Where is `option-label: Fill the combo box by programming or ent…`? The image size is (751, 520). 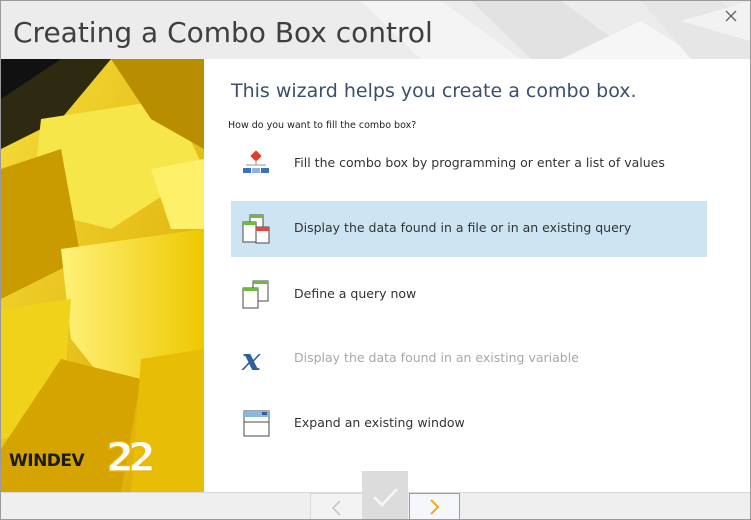
option-label: Fill the combo box by programming or ent… is located at coordinates (479, 162).